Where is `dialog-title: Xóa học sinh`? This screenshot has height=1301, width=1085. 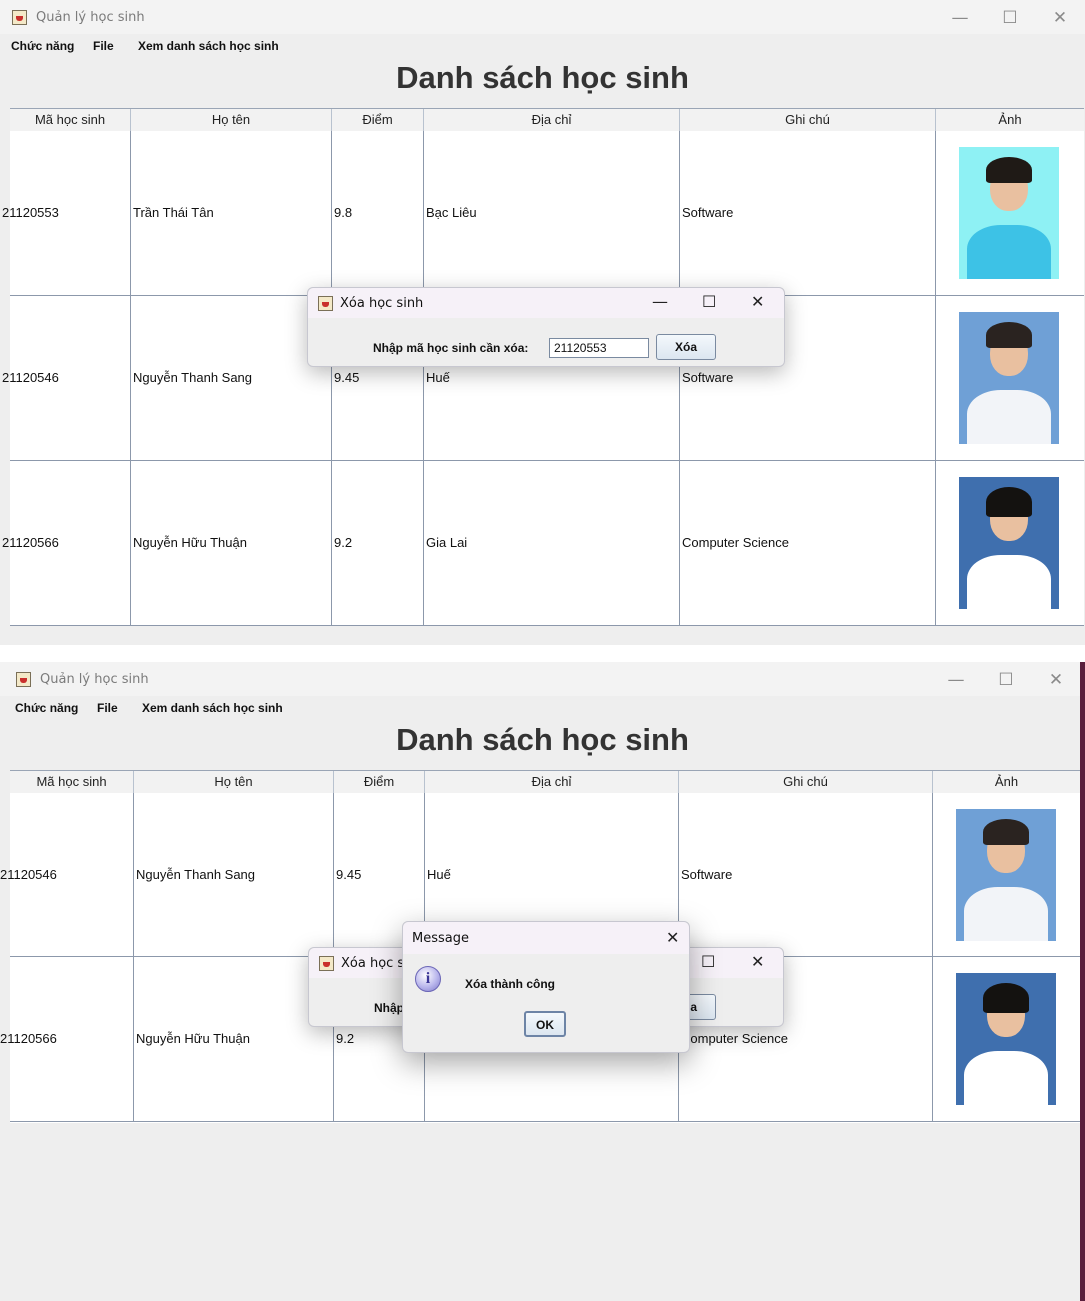 dialog-title: Xóa học sinh is located at coordinates (382, 303).